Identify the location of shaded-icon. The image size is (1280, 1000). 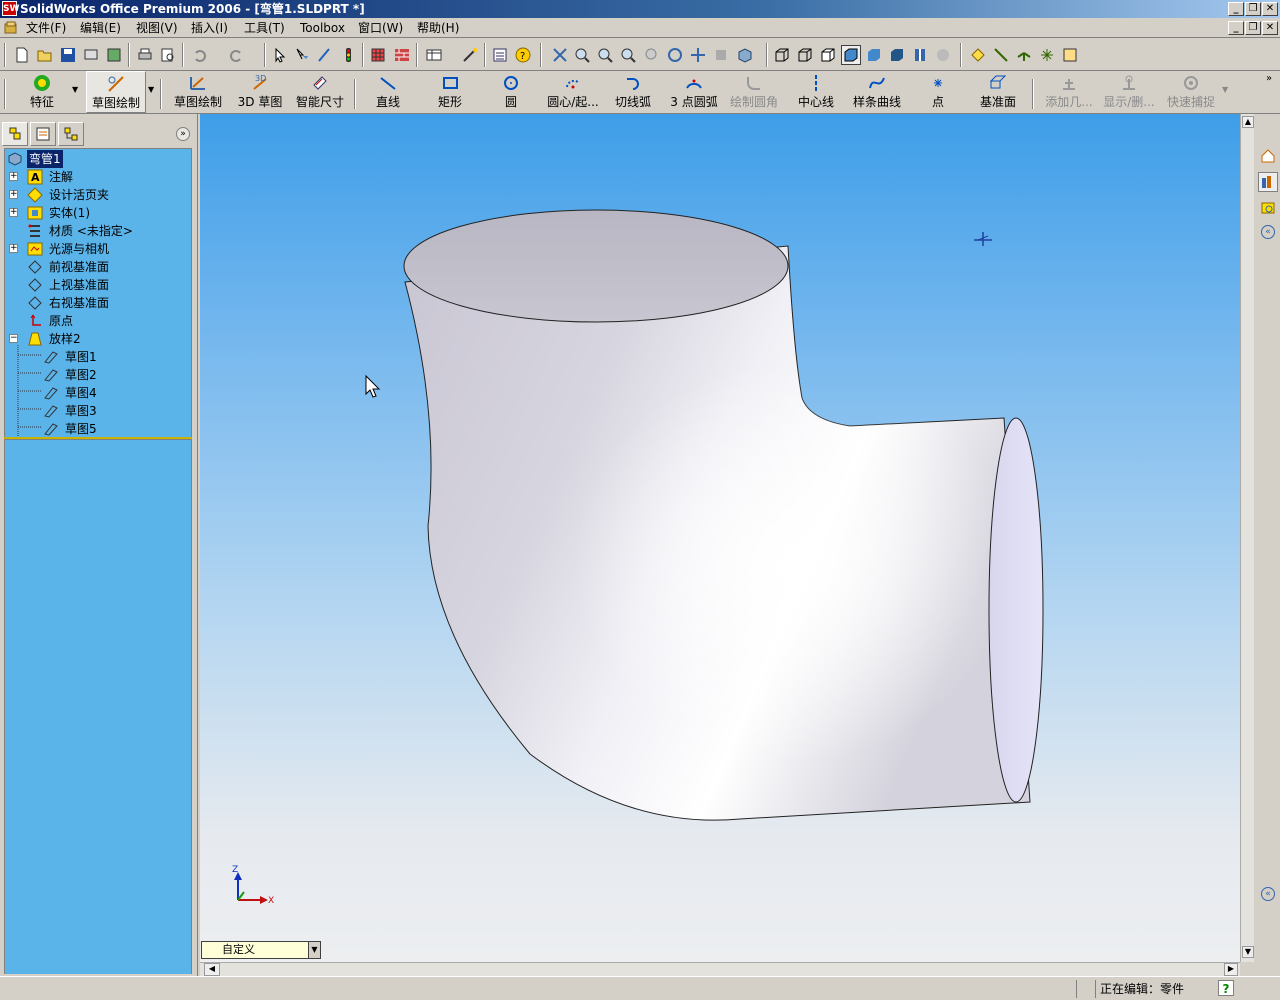
(874, 55).